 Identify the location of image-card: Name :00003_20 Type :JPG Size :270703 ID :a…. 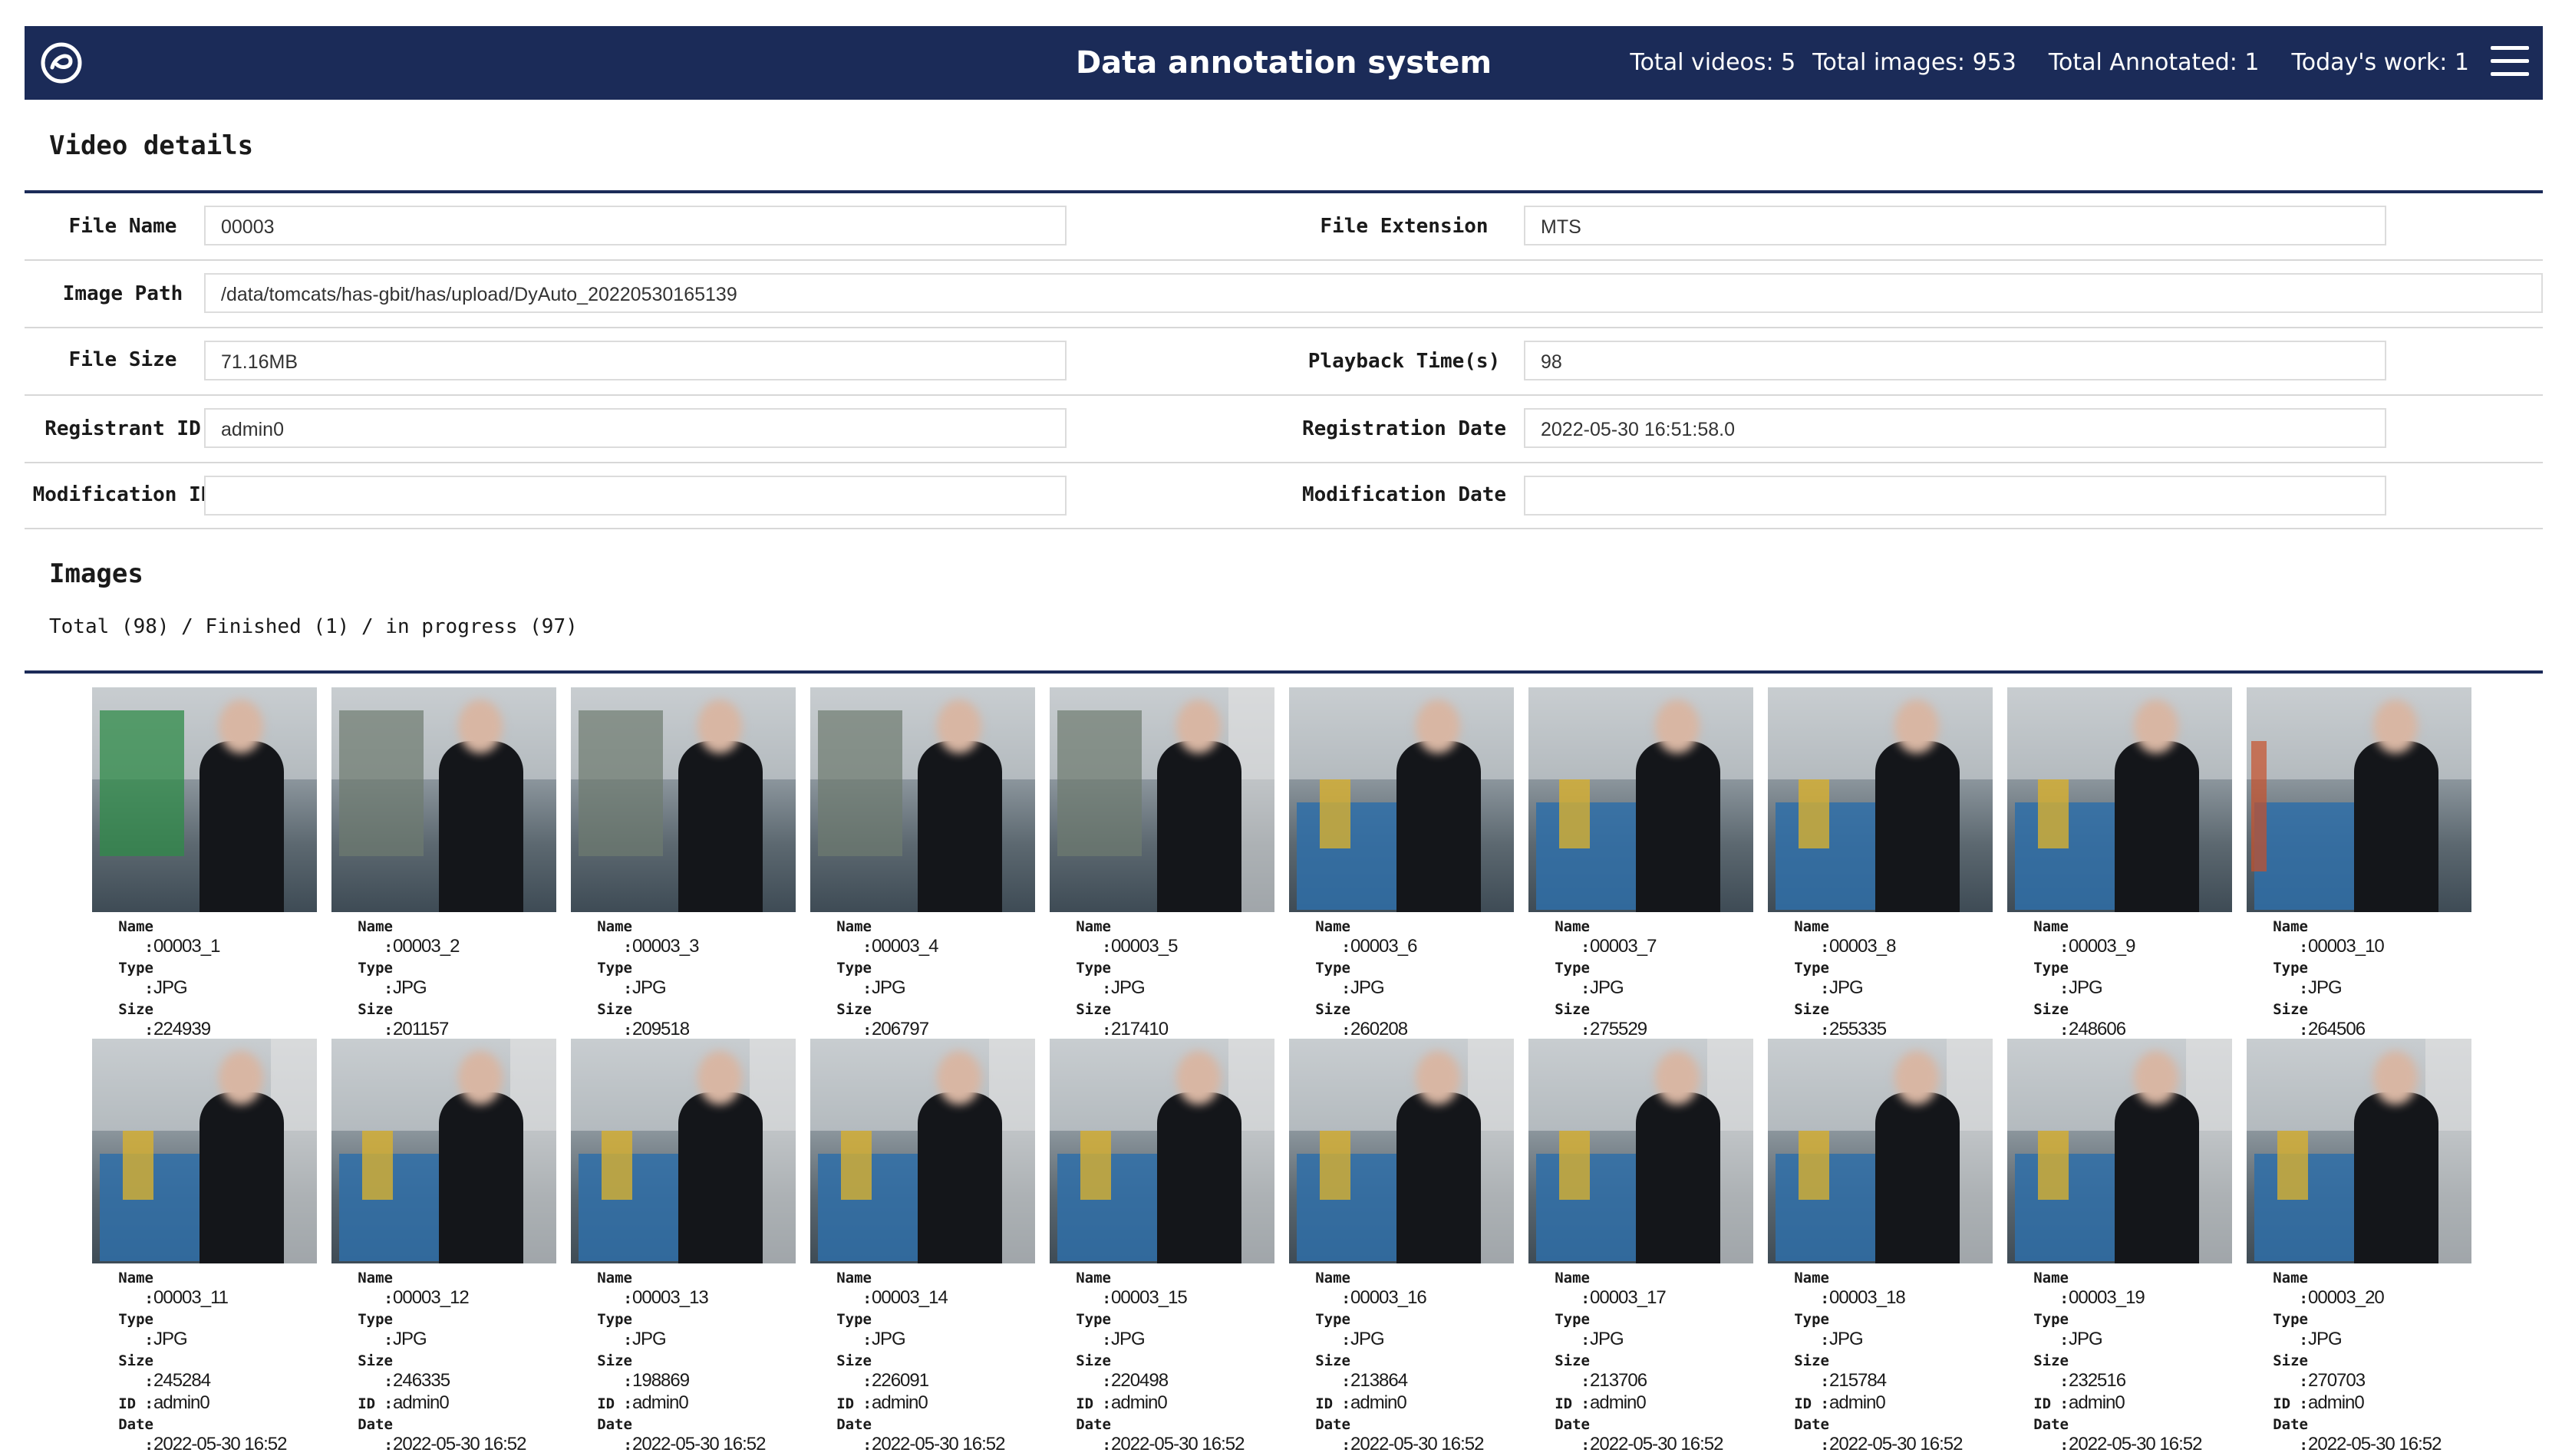
(2359, 1246).